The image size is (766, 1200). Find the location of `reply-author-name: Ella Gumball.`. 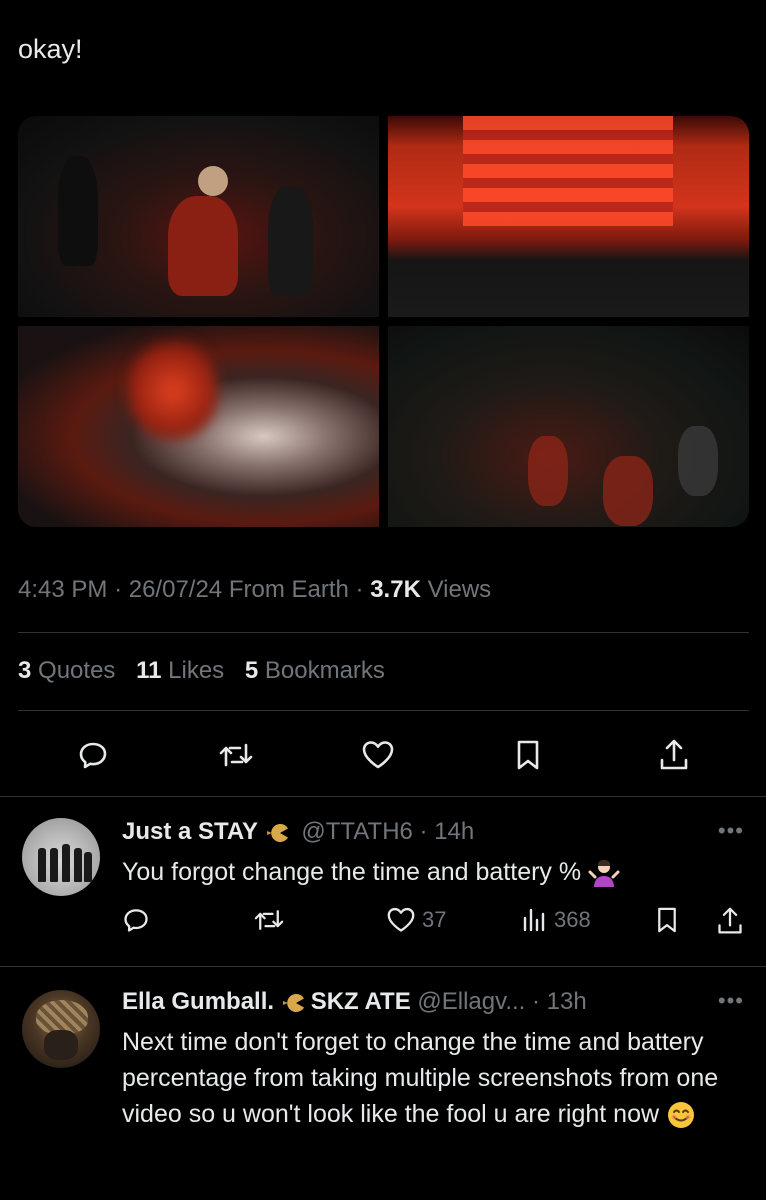

reply-author-name: Ella Gumball. is located at coordinates (198, 1001).